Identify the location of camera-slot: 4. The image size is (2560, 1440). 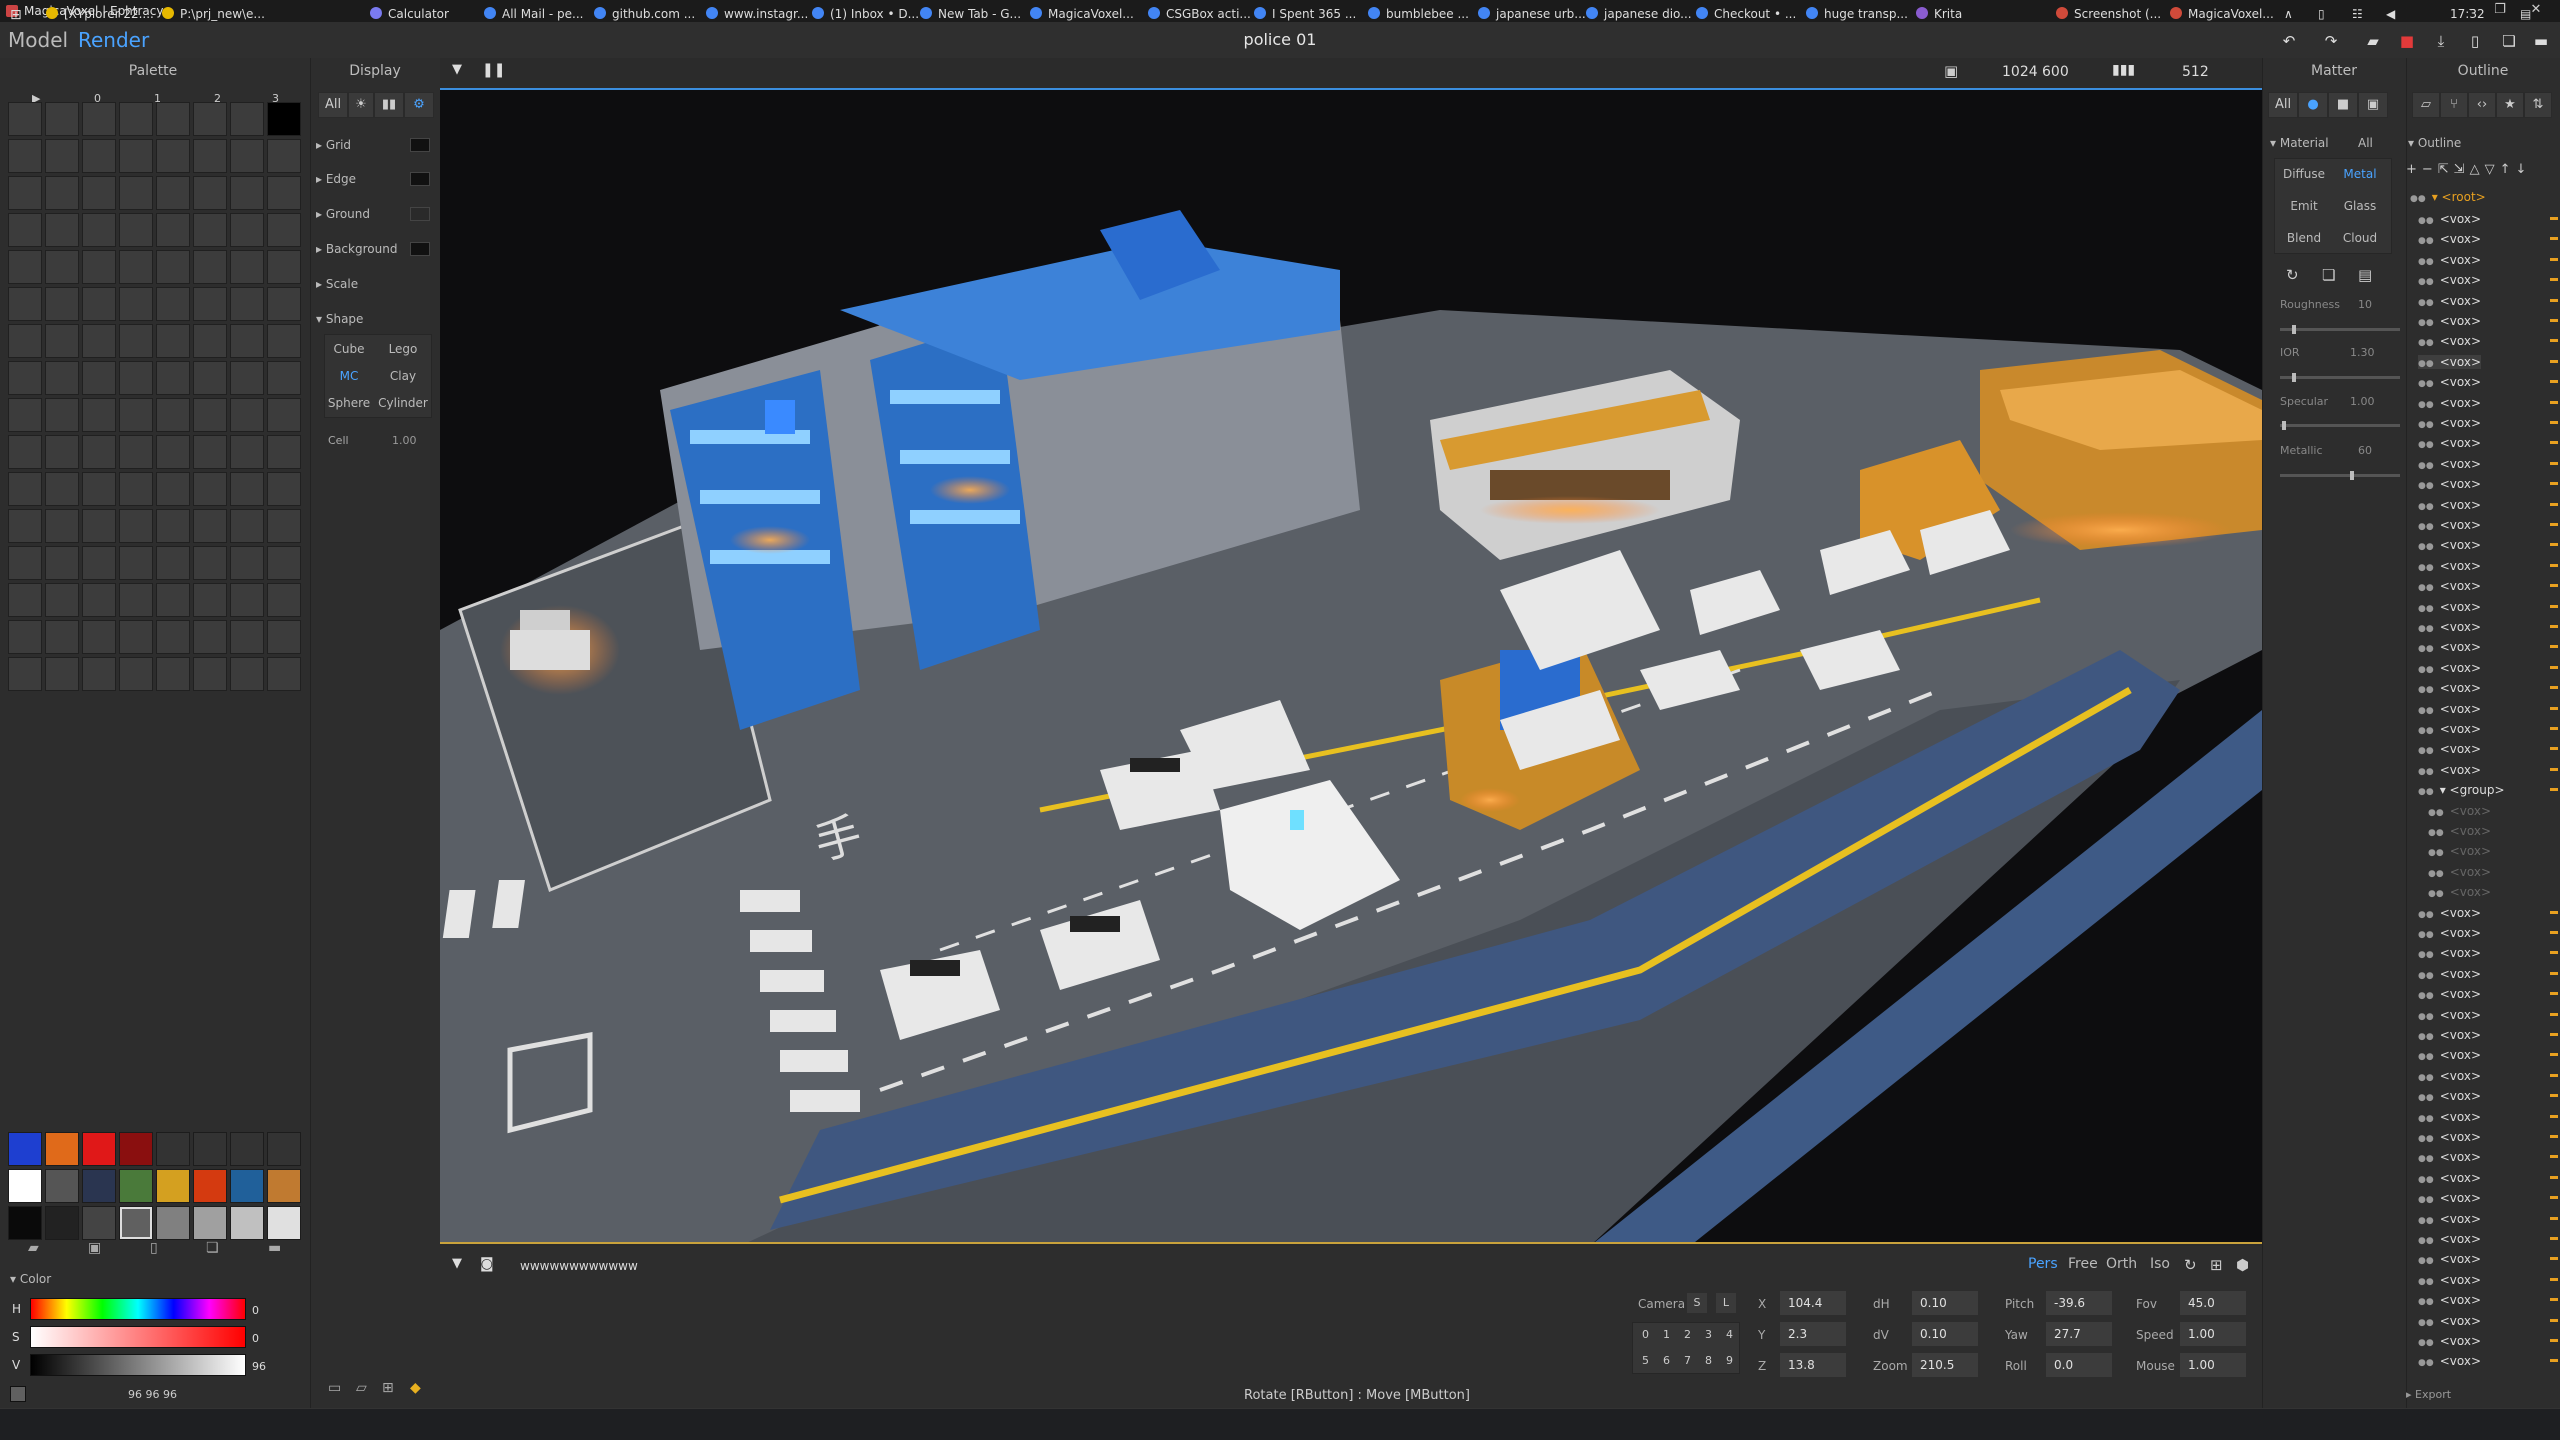
(1729, 1334).